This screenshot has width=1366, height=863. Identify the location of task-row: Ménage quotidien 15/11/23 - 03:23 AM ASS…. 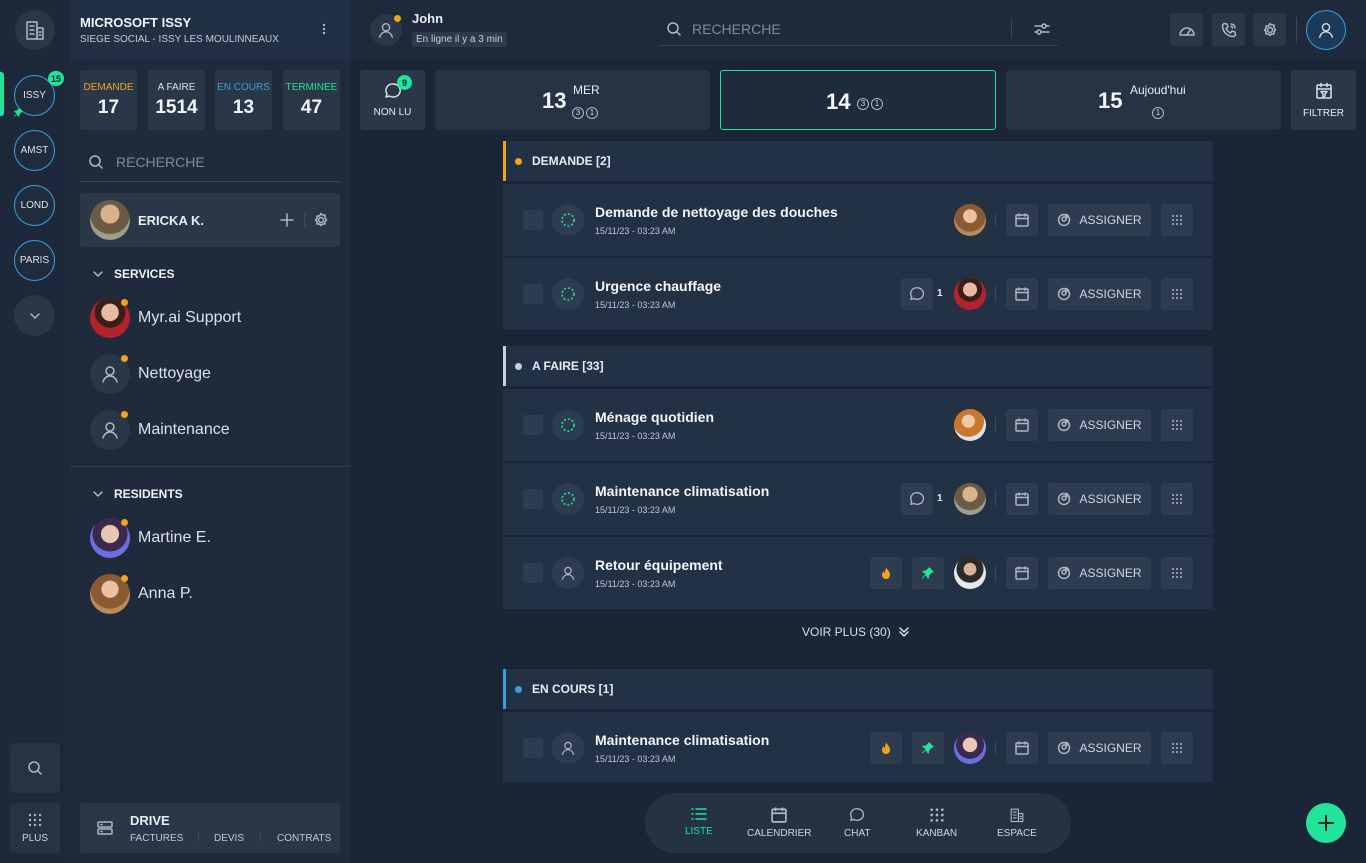
(858, 425).